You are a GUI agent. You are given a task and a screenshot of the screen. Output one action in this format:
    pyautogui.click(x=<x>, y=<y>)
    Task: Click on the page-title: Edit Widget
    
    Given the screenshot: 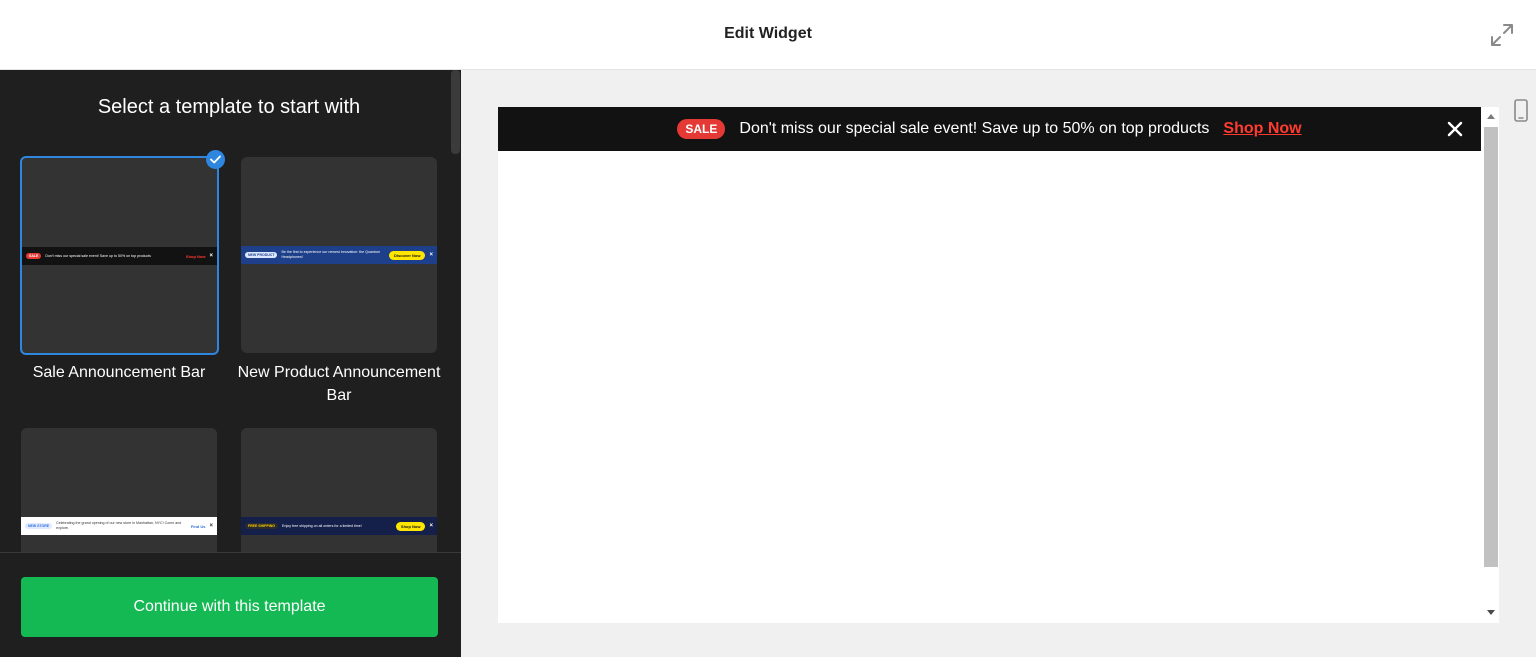 What is the action you would take?
    pyautogui.click(x=768, y=33)
    